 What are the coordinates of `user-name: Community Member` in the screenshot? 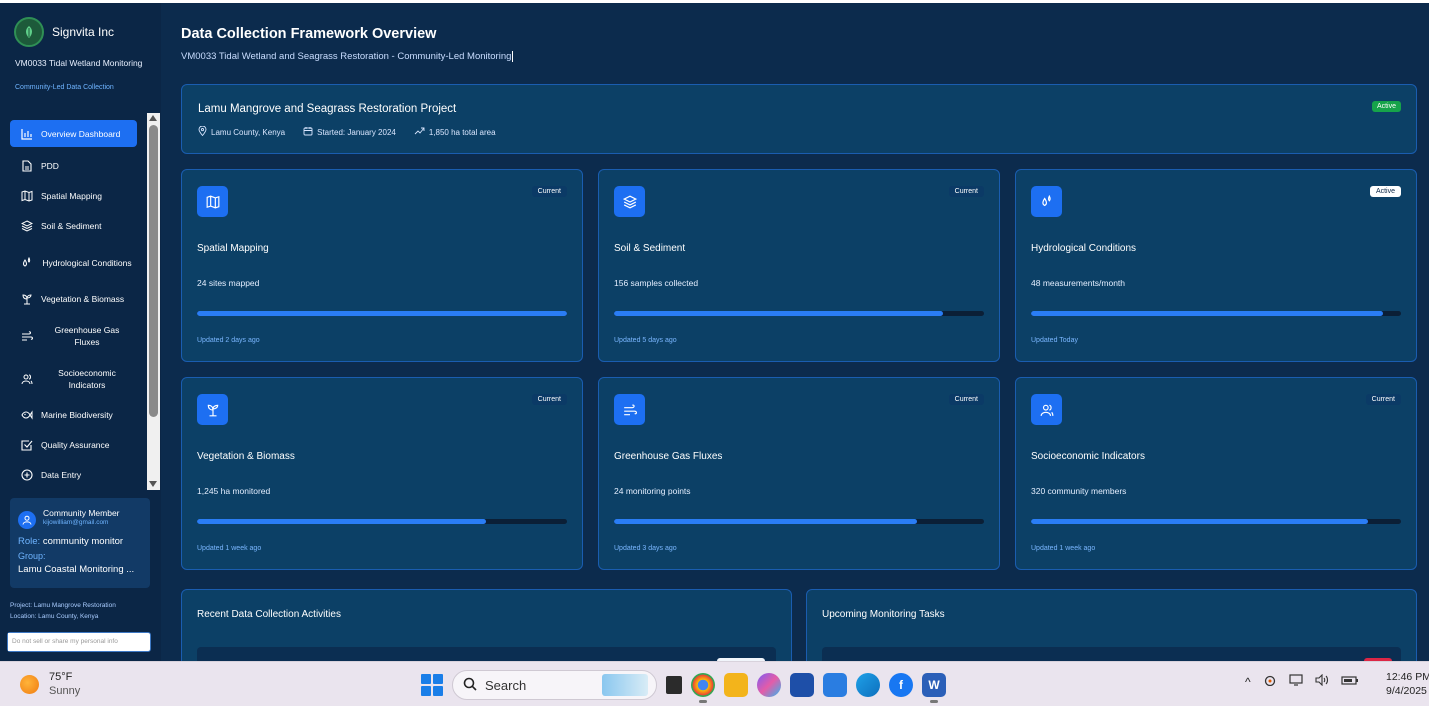 It's located at (81, 513).